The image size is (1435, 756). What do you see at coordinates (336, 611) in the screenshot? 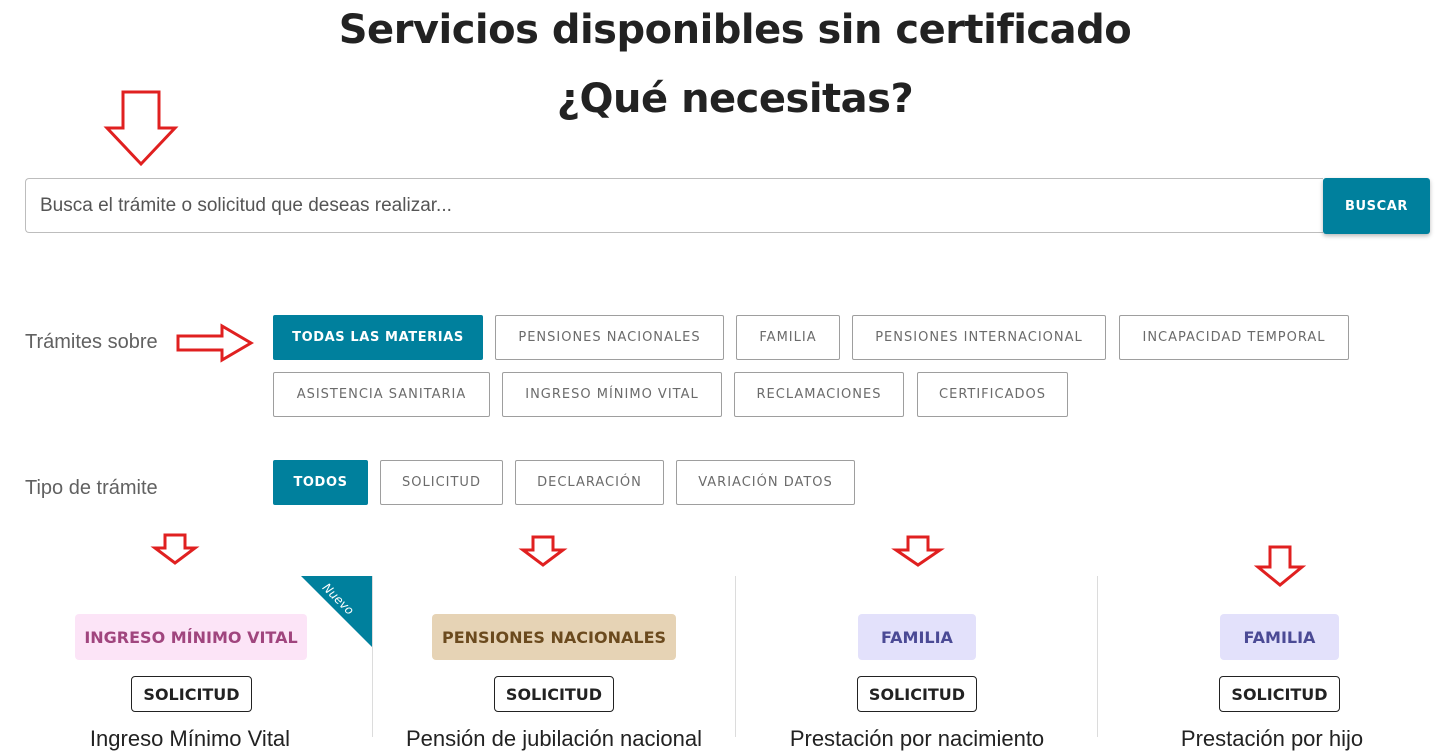
I see `new-ribbon: Nuevo` at bounding box center [336, 611].